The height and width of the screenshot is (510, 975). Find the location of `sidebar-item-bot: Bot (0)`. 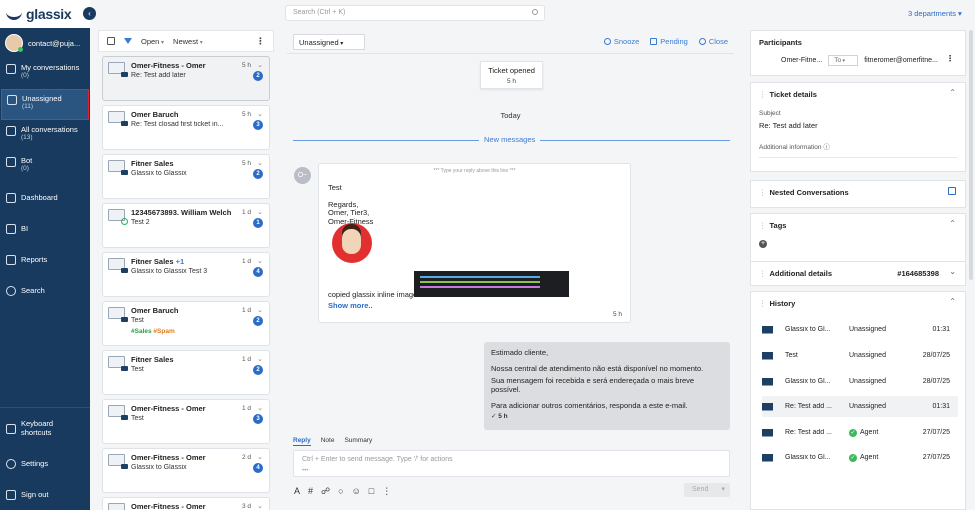

sidebar-item-bot: Bot (0) is located at coordinates (45, 166).